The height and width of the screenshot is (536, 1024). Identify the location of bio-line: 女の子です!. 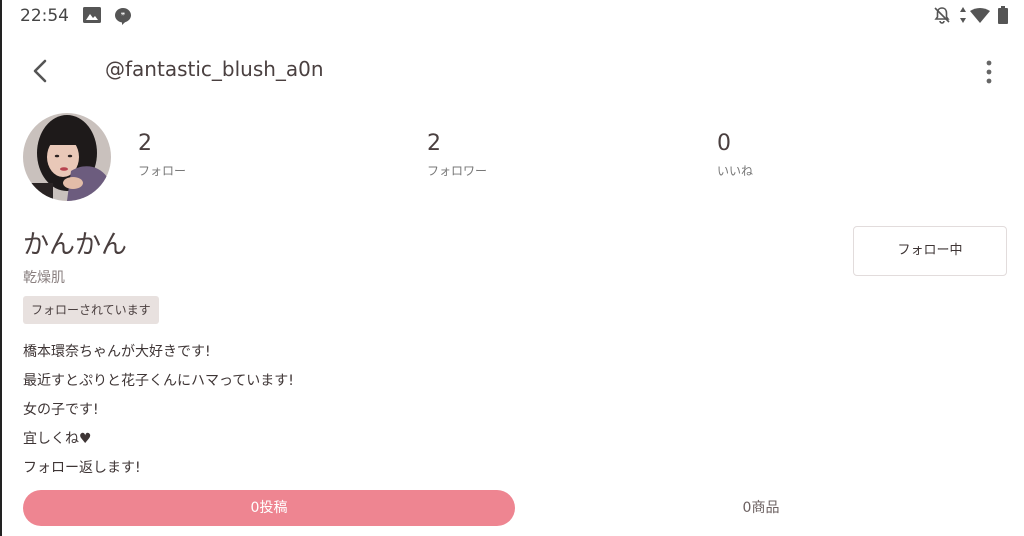
(61, 410).